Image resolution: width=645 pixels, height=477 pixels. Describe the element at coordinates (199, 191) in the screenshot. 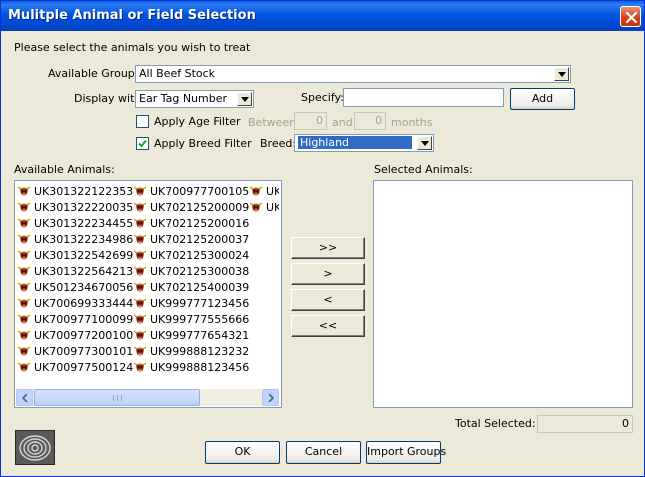

I see `animal-tag: UK700977700105` at that location.